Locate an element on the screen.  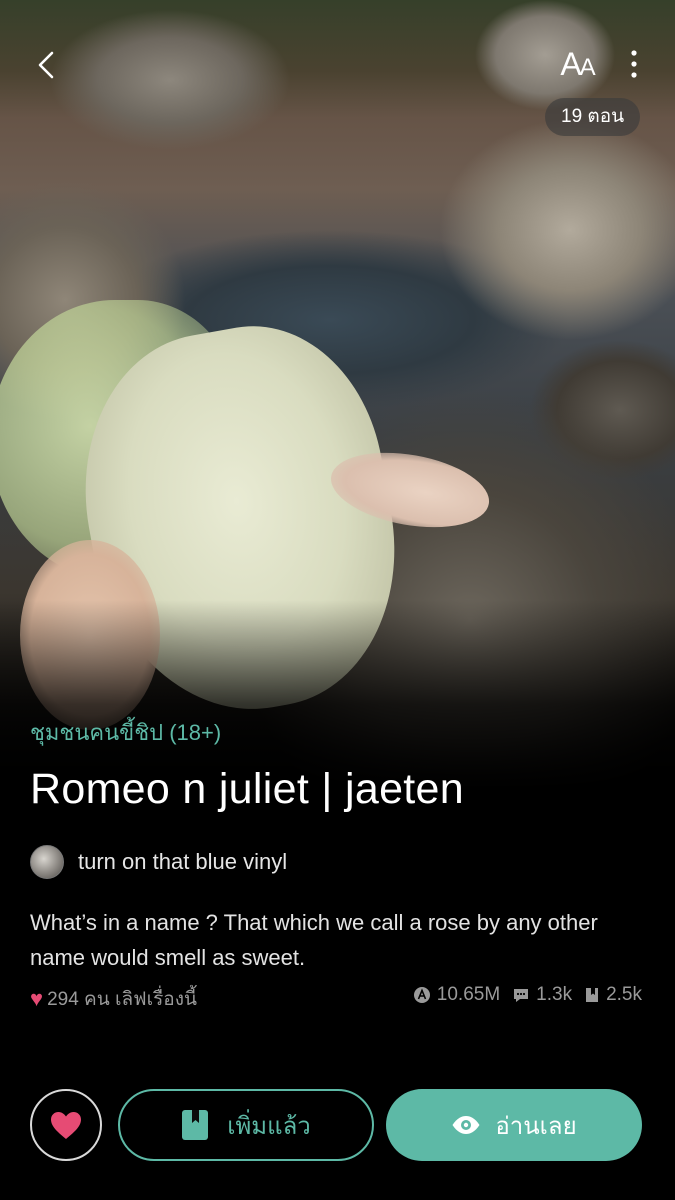
back-button is located at coordinates (46, 65).